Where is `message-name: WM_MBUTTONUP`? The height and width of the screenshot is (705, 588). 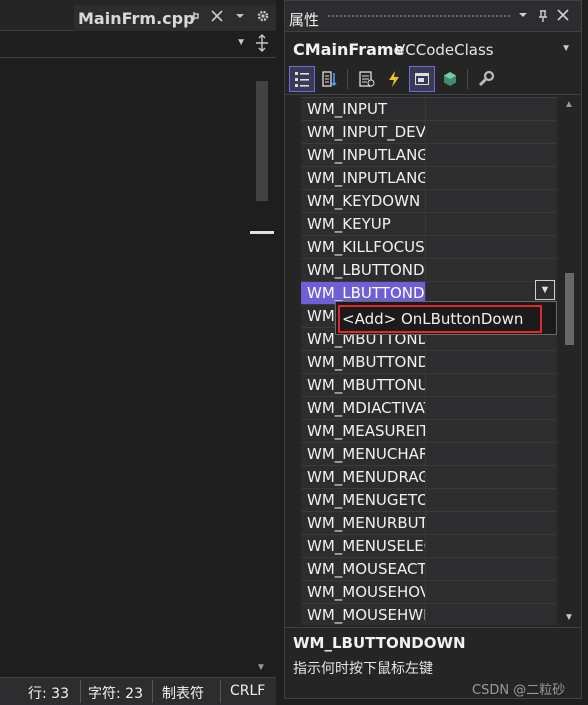 message-name: WM_MBUTTONUP is located at coordinates (363, 385).